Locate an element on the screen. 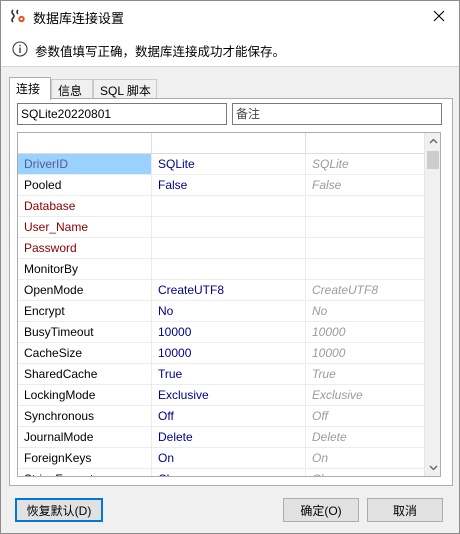  chevron-down-icon is located at coordinates (433, 468).